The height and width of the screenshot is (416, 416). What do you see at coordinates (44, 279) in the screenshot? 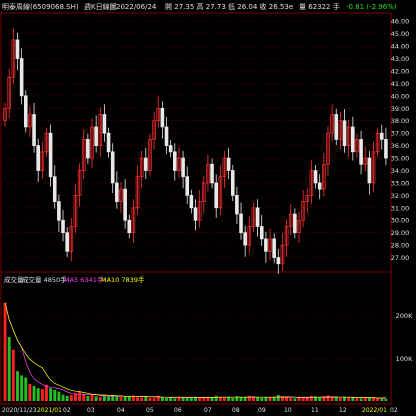
I see `volume-legend-vol: 成交量 4850手` at bounding box center [44, 279].